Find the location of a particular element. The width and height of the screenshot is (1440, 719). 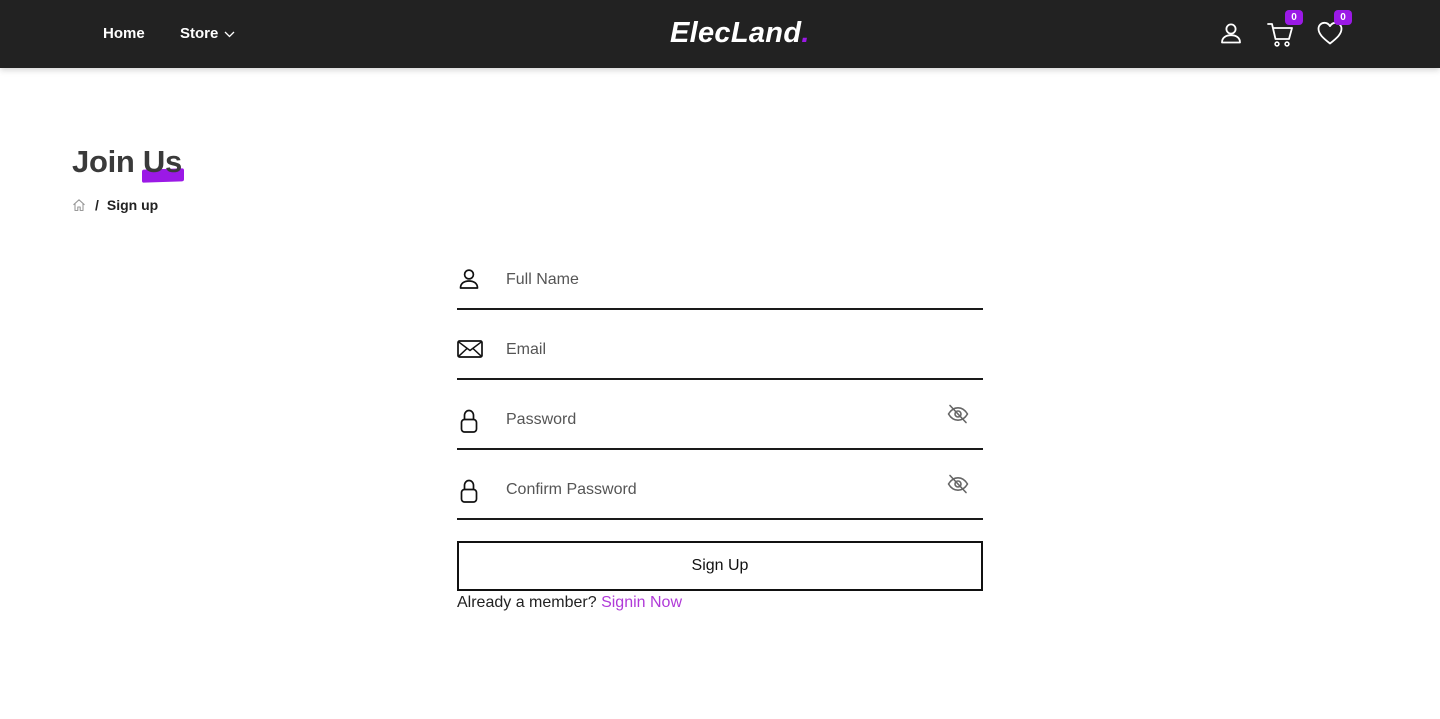

full-name-underline is located at coordinates (720, 309).